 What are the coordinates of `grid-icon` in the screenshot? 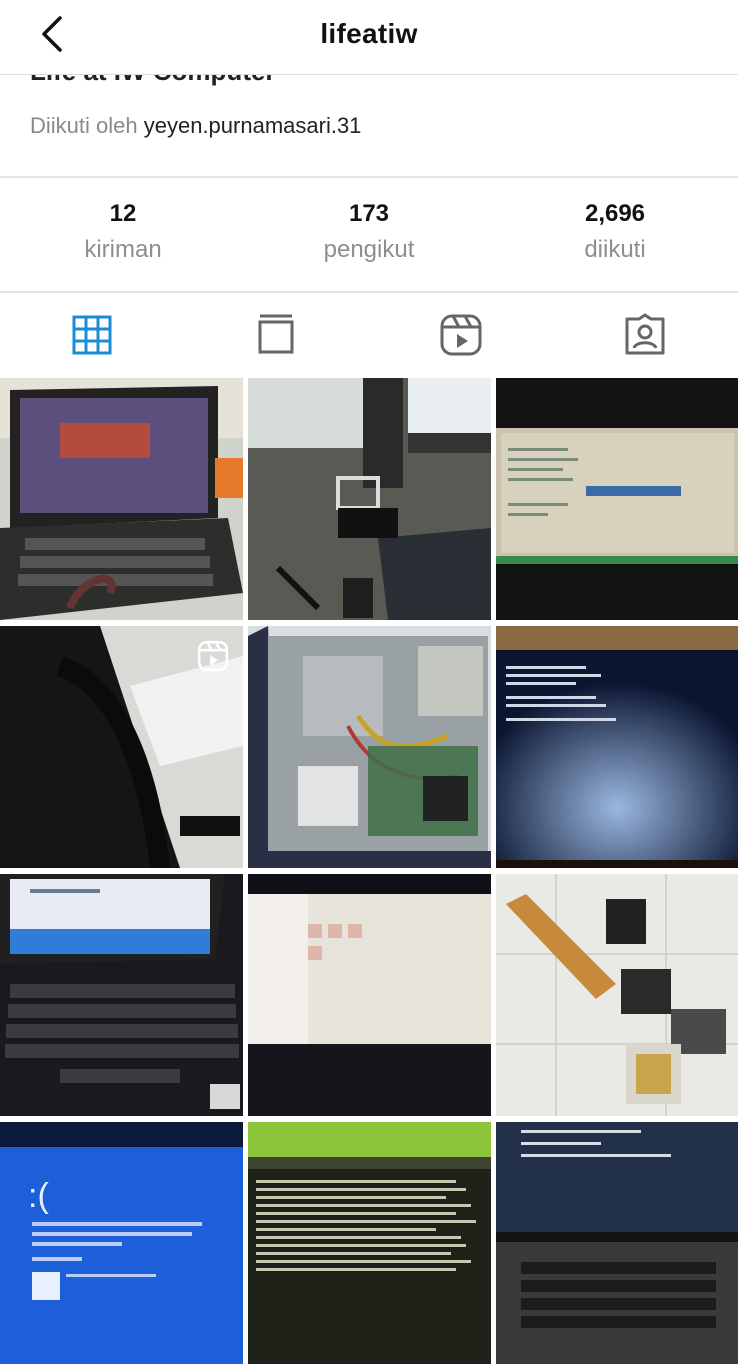 It's located at (92, 335).